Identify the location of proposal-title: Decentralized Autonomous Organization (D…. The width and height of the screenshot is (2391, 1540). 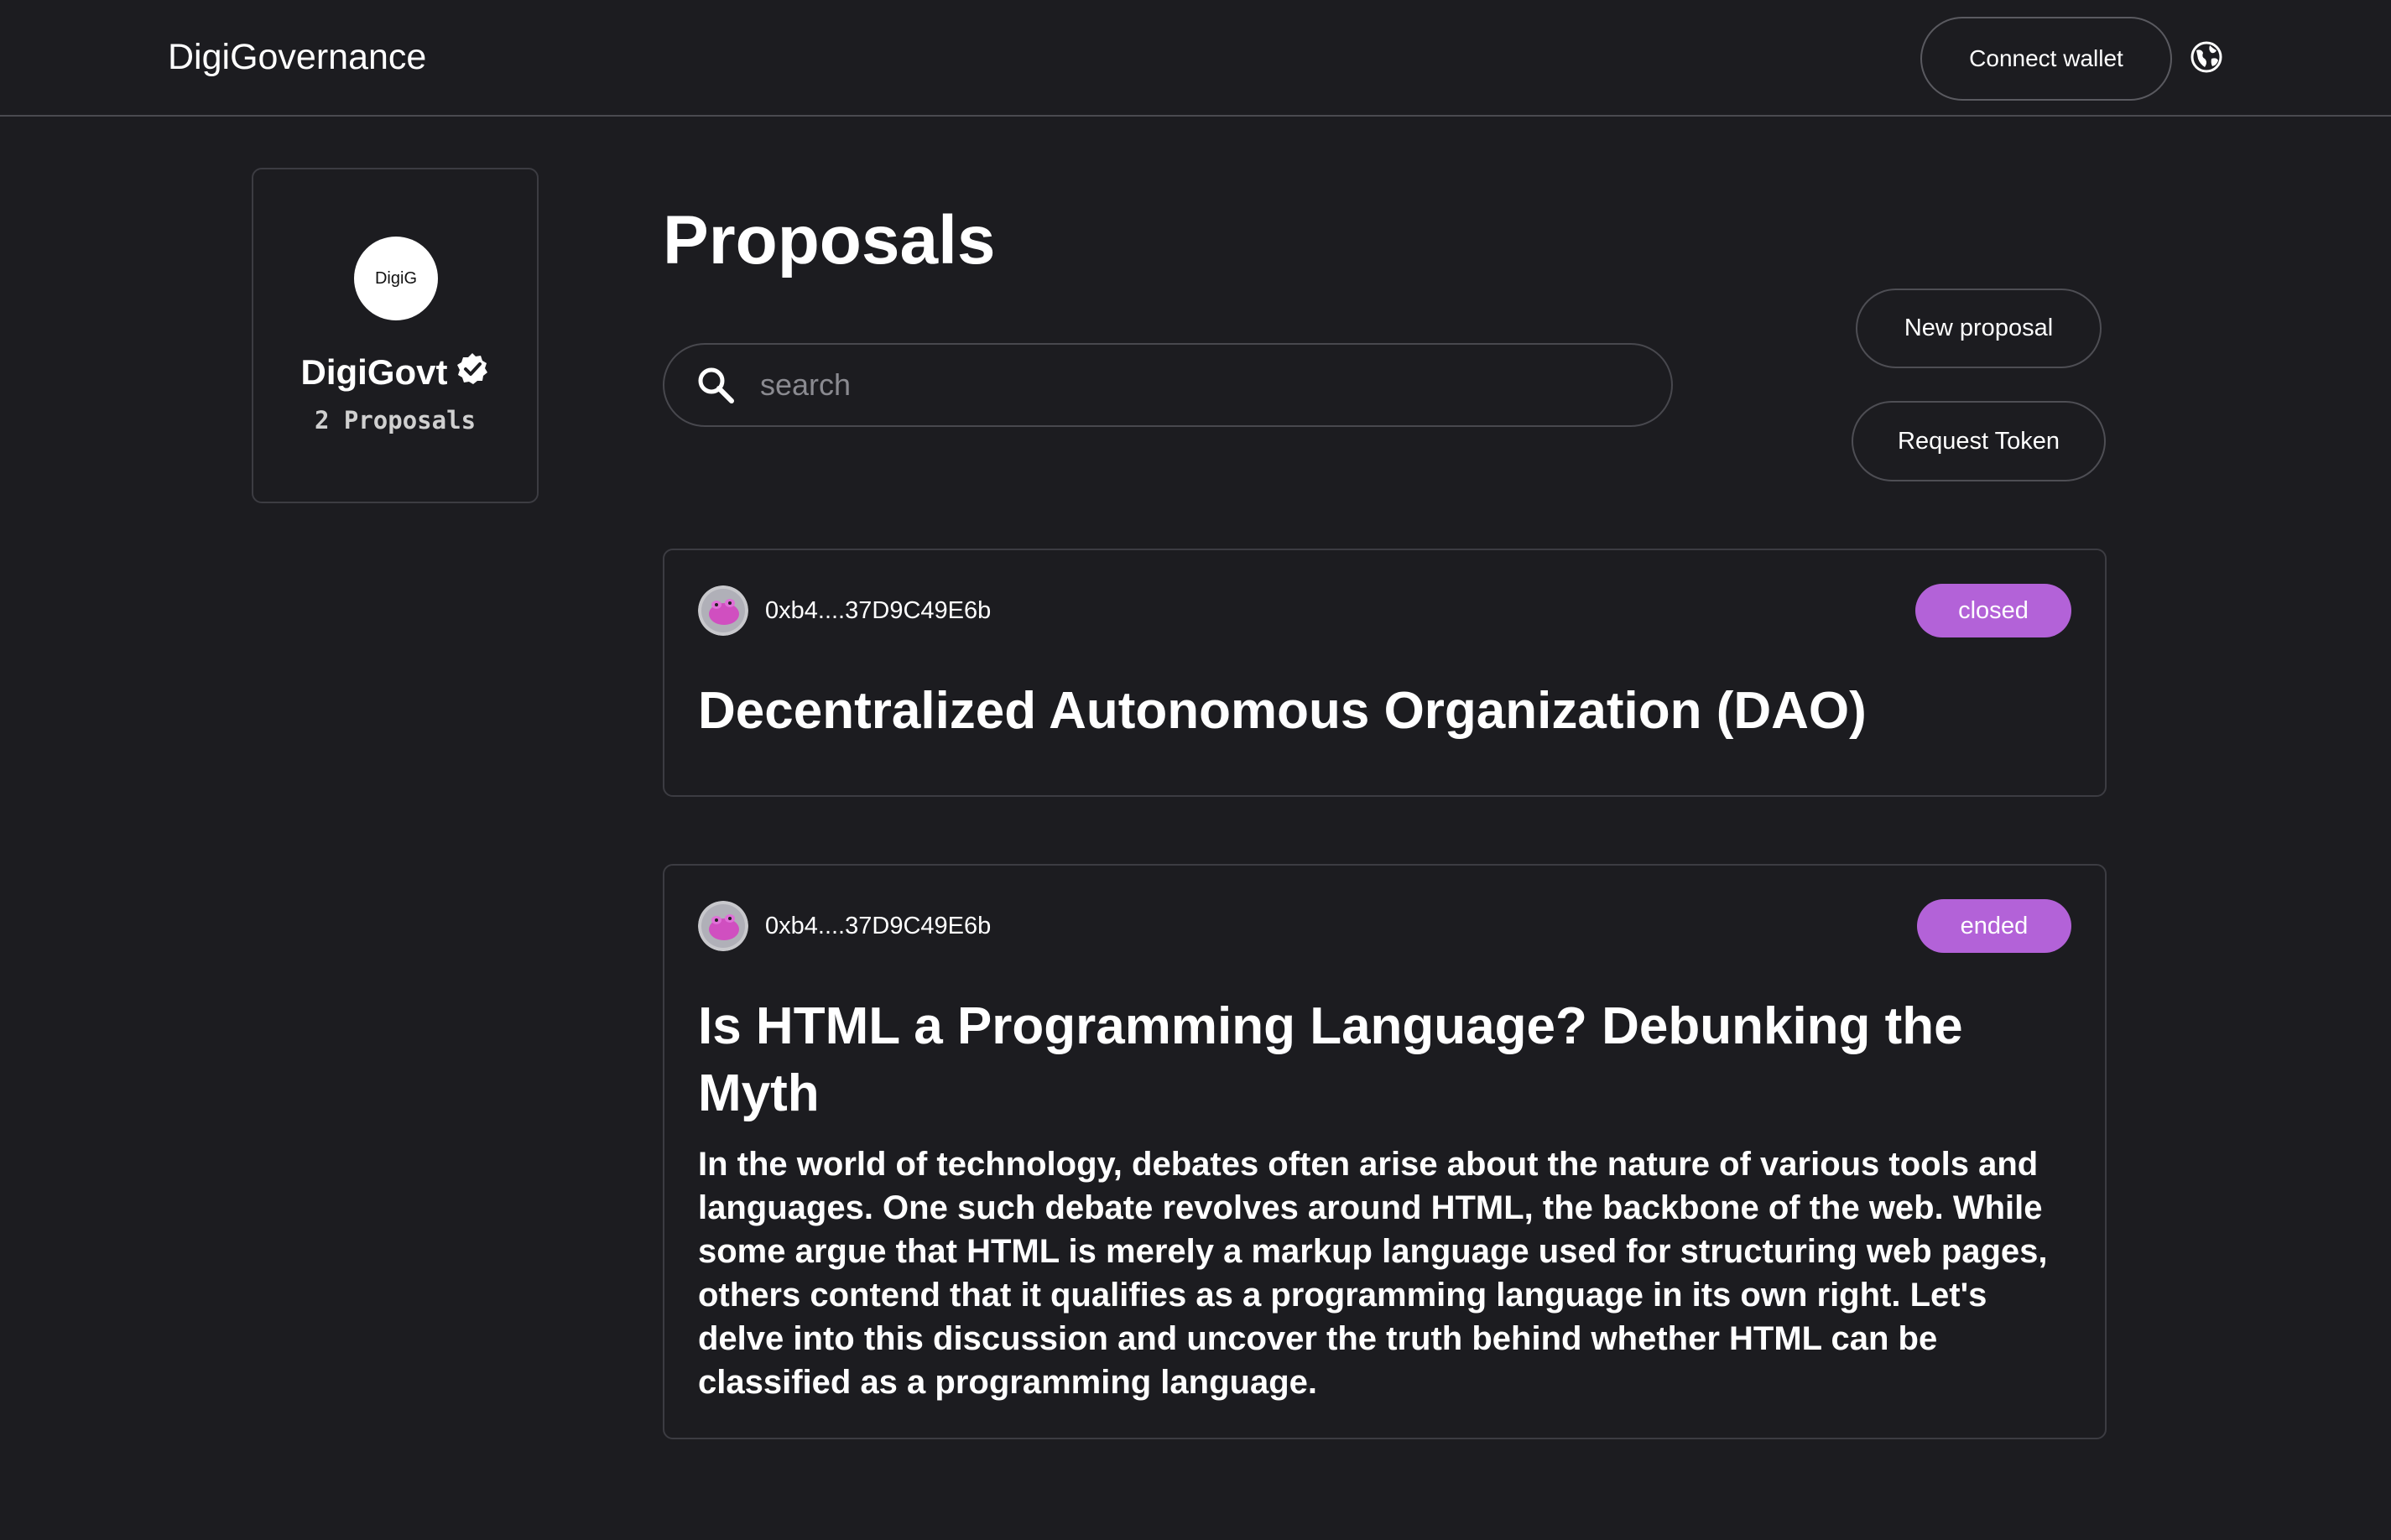
(1384, 712).